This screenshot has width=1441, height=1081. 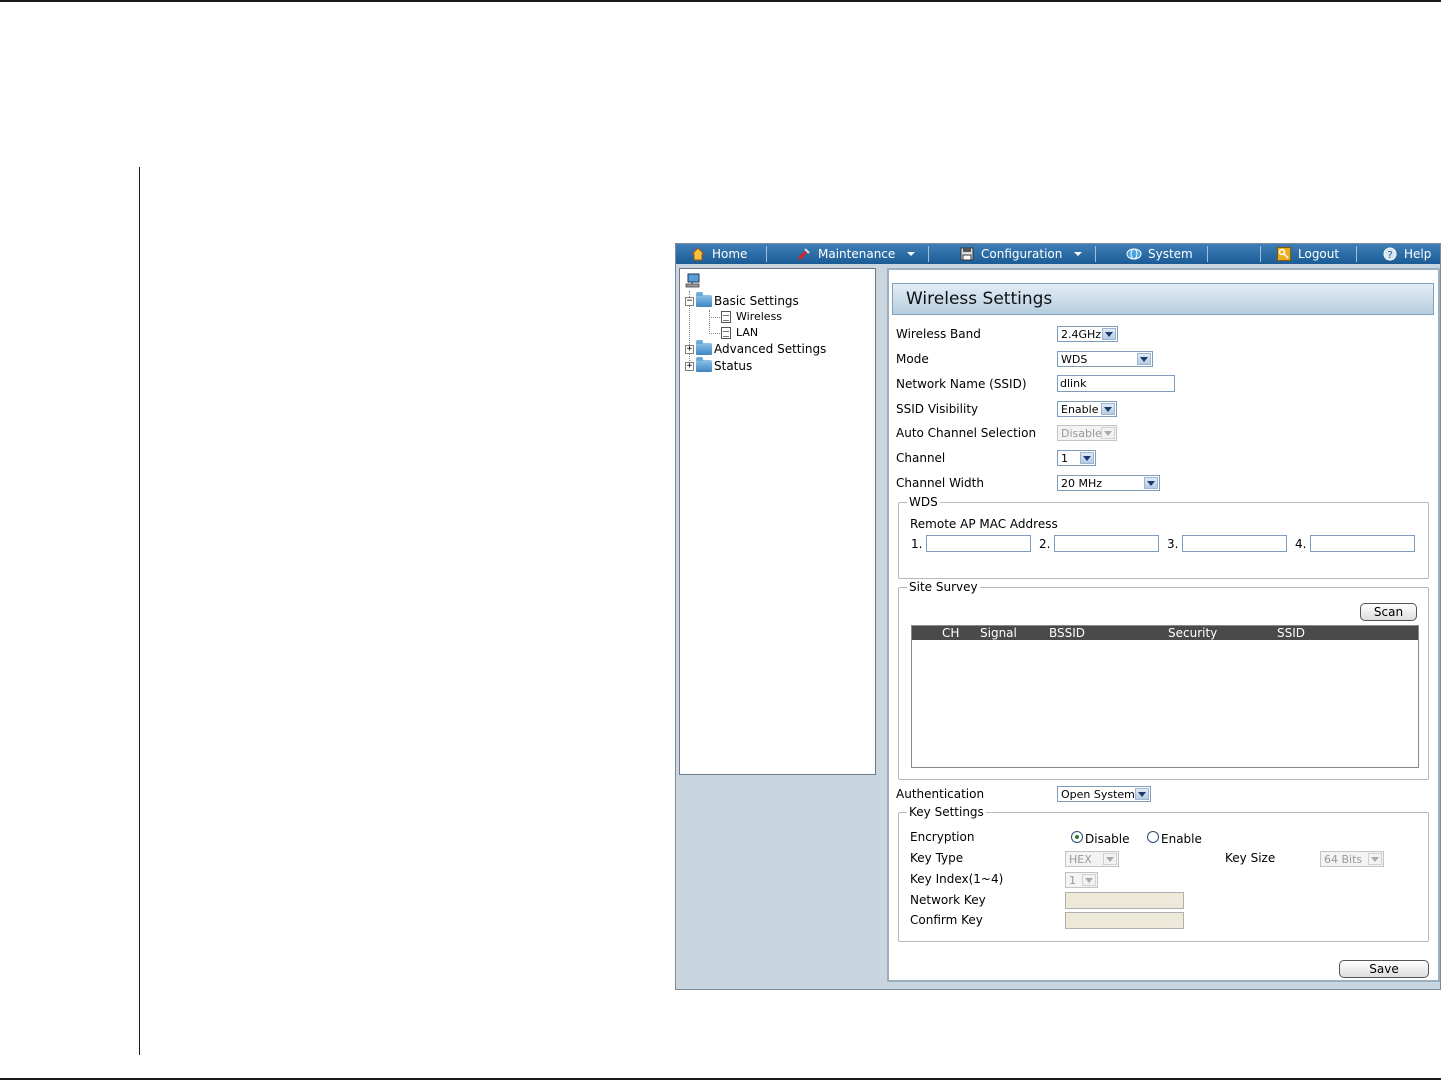 I want to click on column-header-bssid: BSSID, so click(x=1067, y=633).